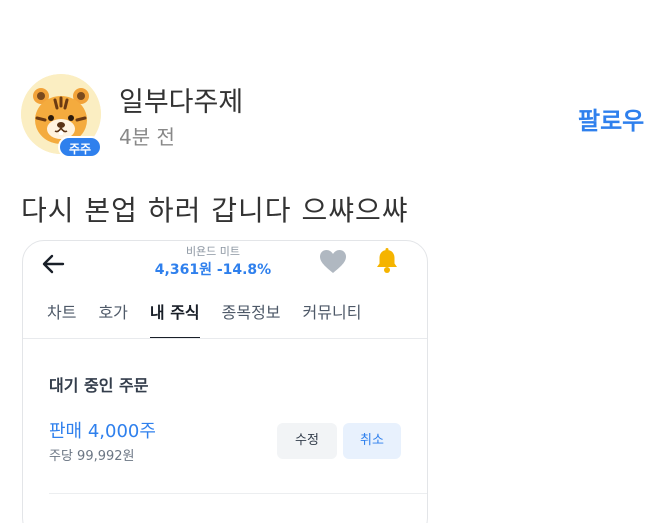  Describe the element at coordinates (112, 320) in the screenshot. I see `tab-orderbook: 호가` at that location.